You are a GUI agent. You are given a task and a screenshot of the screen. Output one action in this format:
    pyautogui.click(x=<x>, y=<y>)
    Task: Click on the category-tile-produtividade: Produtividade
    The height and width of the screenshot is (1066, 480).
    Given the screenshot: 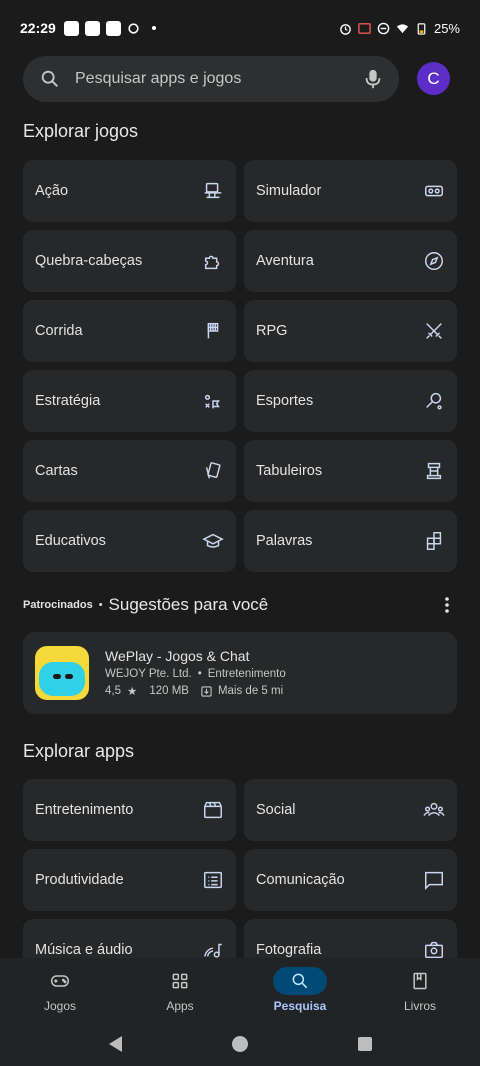 What is the action you would take?
    pyautogui.click(x=129, y=880)
    